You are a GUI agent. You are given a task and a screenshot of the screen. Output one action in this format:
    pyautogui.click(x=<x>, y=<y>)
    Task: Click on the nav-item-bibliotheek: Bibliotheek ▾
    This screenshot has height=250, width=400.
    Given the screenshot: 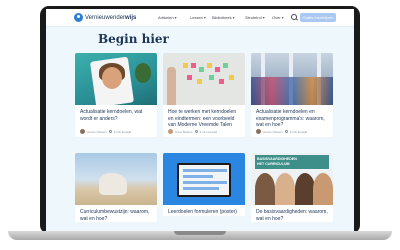 What is the action you would take?
    pyautogui.click(x=223, y=17)
    